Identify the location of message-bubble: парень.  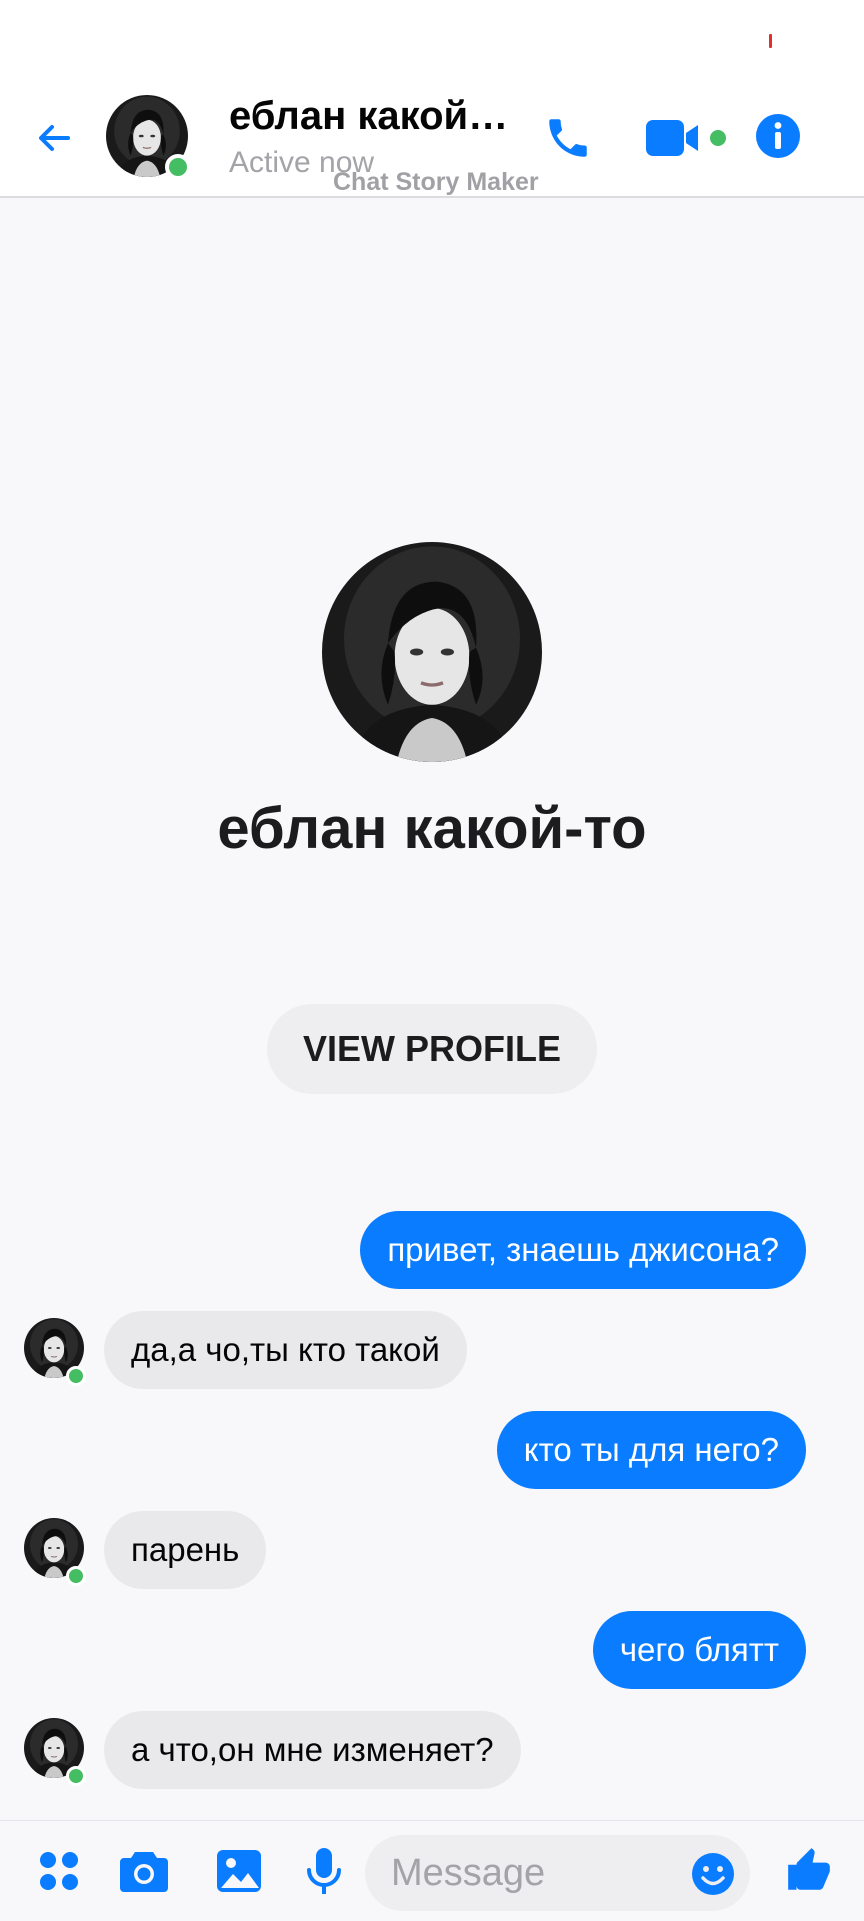
(185, 1550).